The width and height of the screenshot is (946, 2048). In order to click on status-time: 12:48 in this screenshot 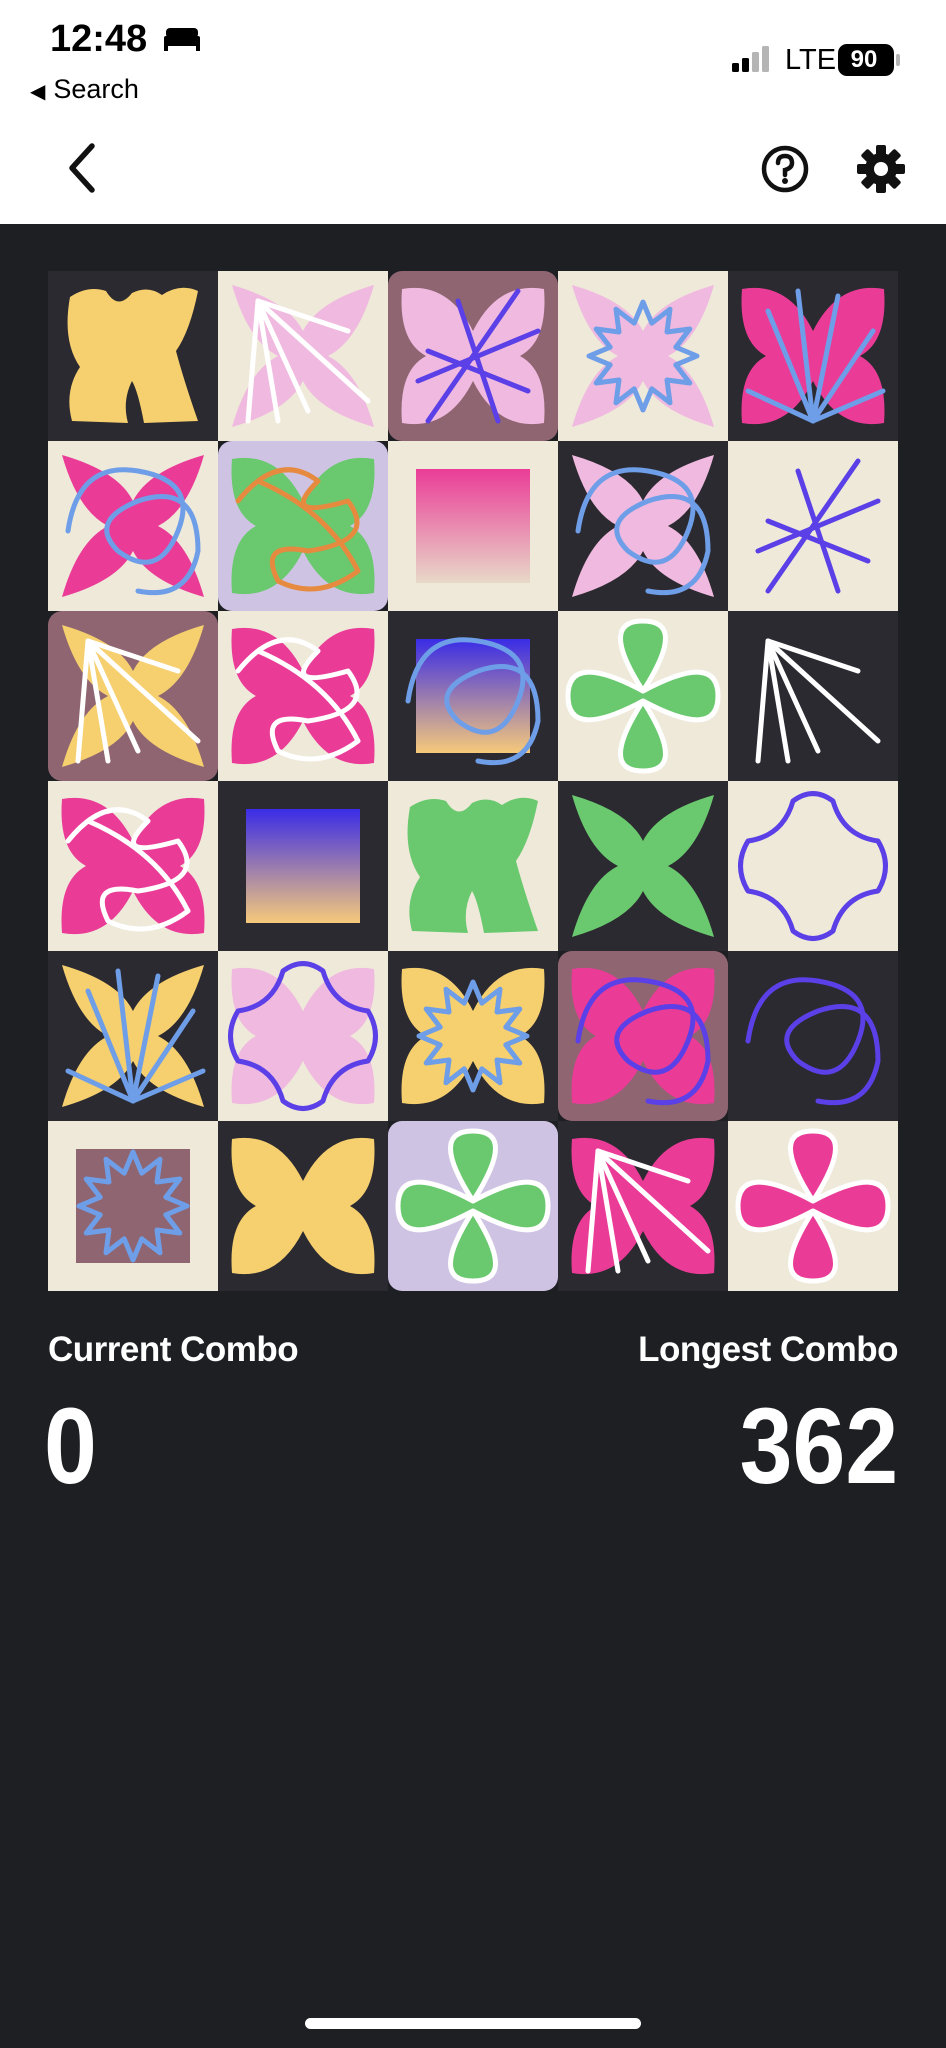, I will do `click(99, 39)`.